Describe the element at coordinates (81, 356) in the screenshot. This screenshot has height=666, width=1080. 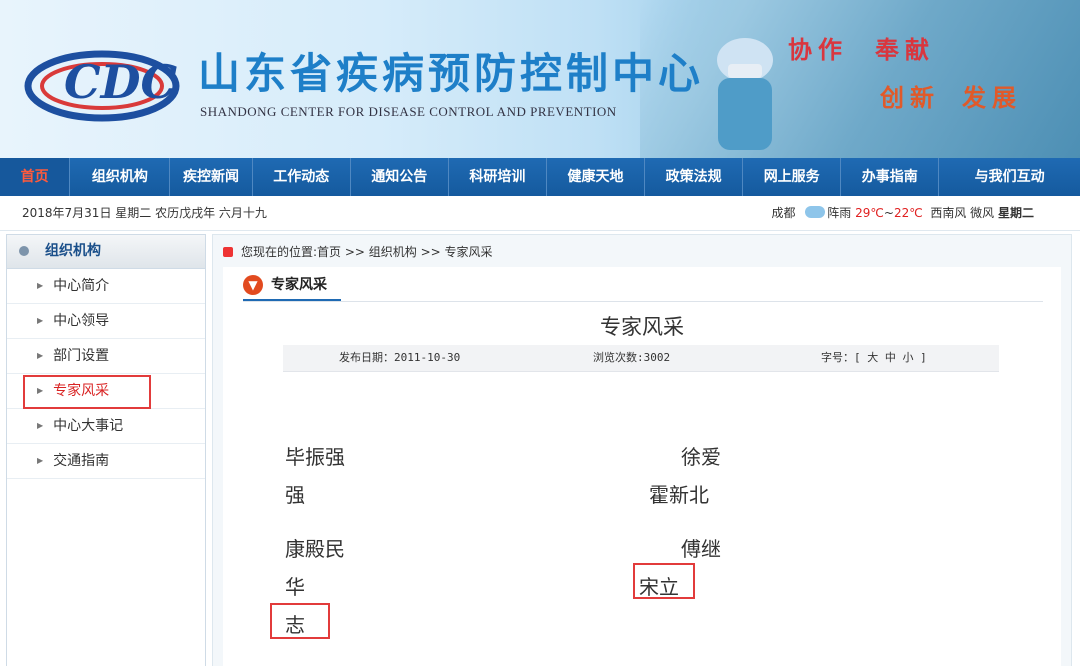
I see `sidebar-item-label: 部门设置` at that location.